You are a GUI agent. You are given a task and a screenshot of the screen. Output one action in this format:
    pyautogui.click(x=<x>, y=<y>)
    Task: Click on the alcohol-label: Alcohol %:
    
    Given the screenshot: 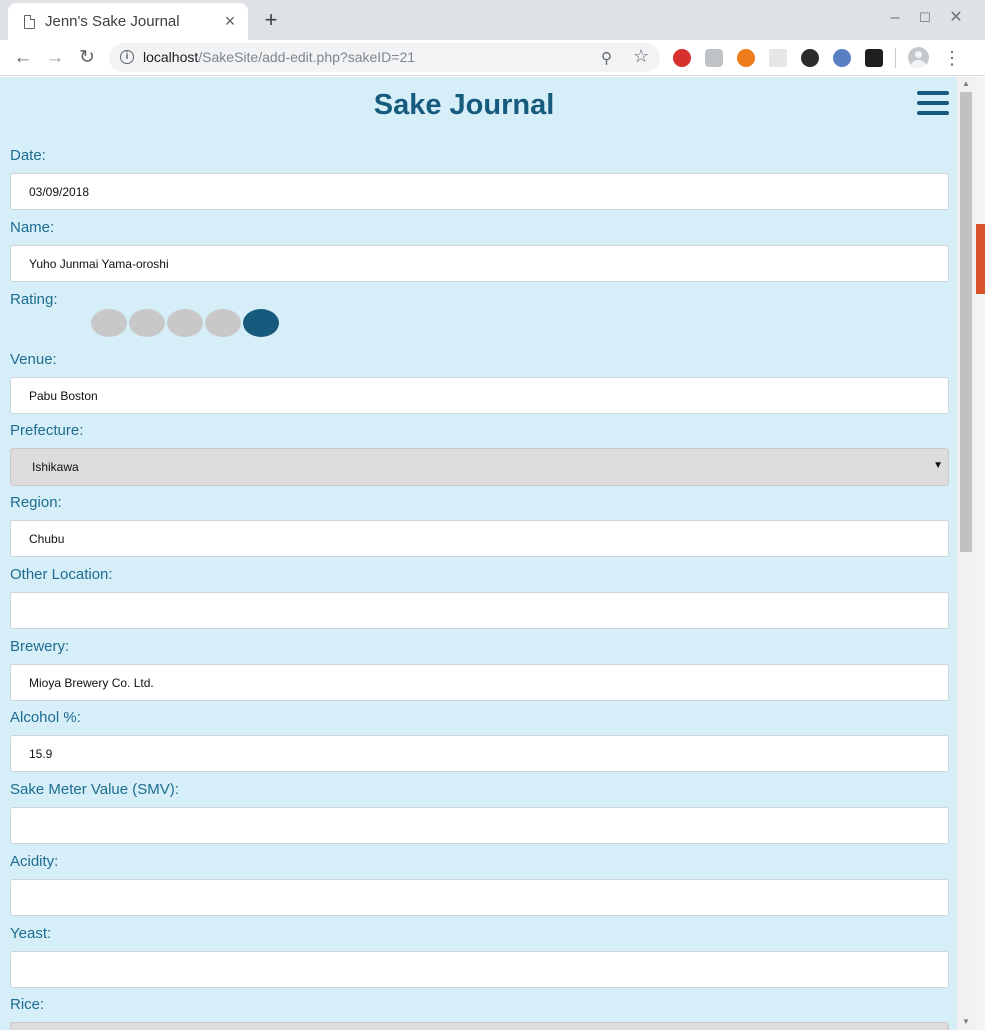 What is the action you would take?
    pyautogui.click(x=45, y=717)
    